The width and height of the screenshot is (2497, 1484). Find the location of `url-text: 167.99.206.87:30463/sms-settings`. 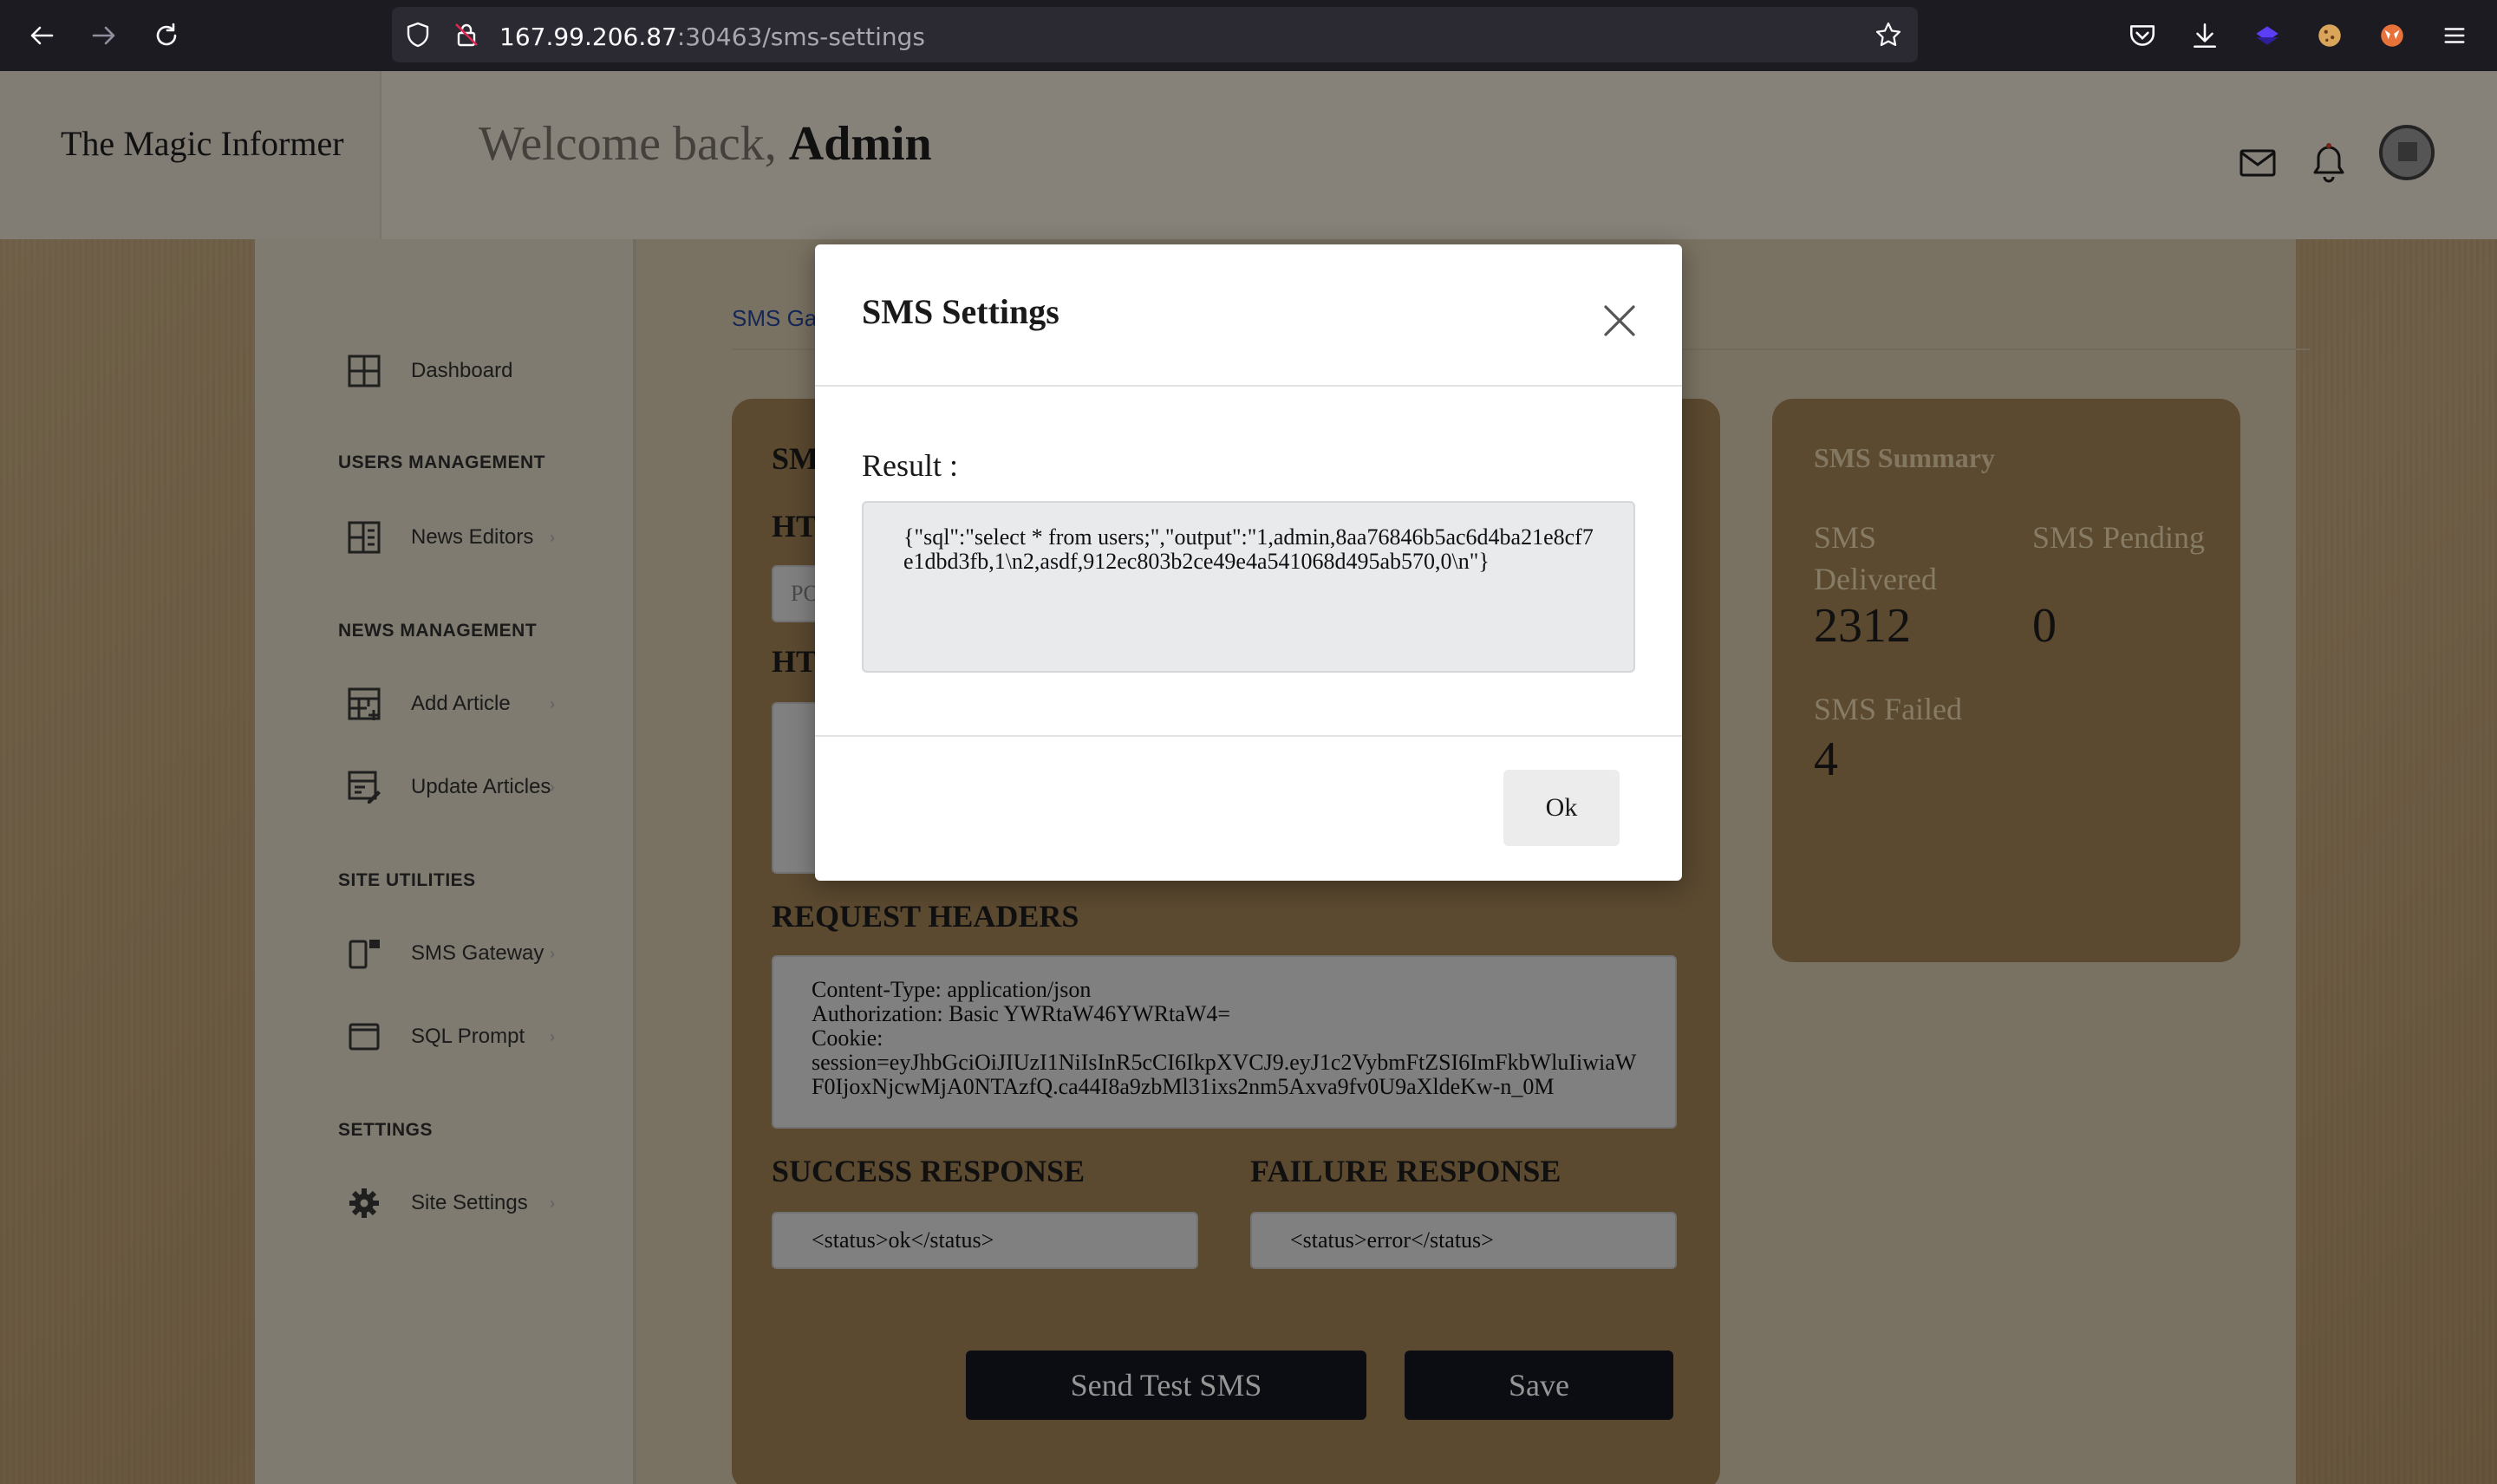

url-text: 167.99.206.87:30463/sms-settings is located at coordinates (712, 37).